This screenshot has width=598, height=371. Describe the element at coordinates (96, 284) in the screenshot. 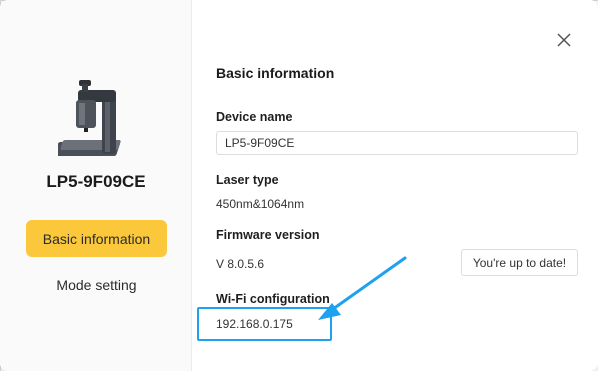

I see `sidebar-item-mode-setting: Mode setting` at that location.